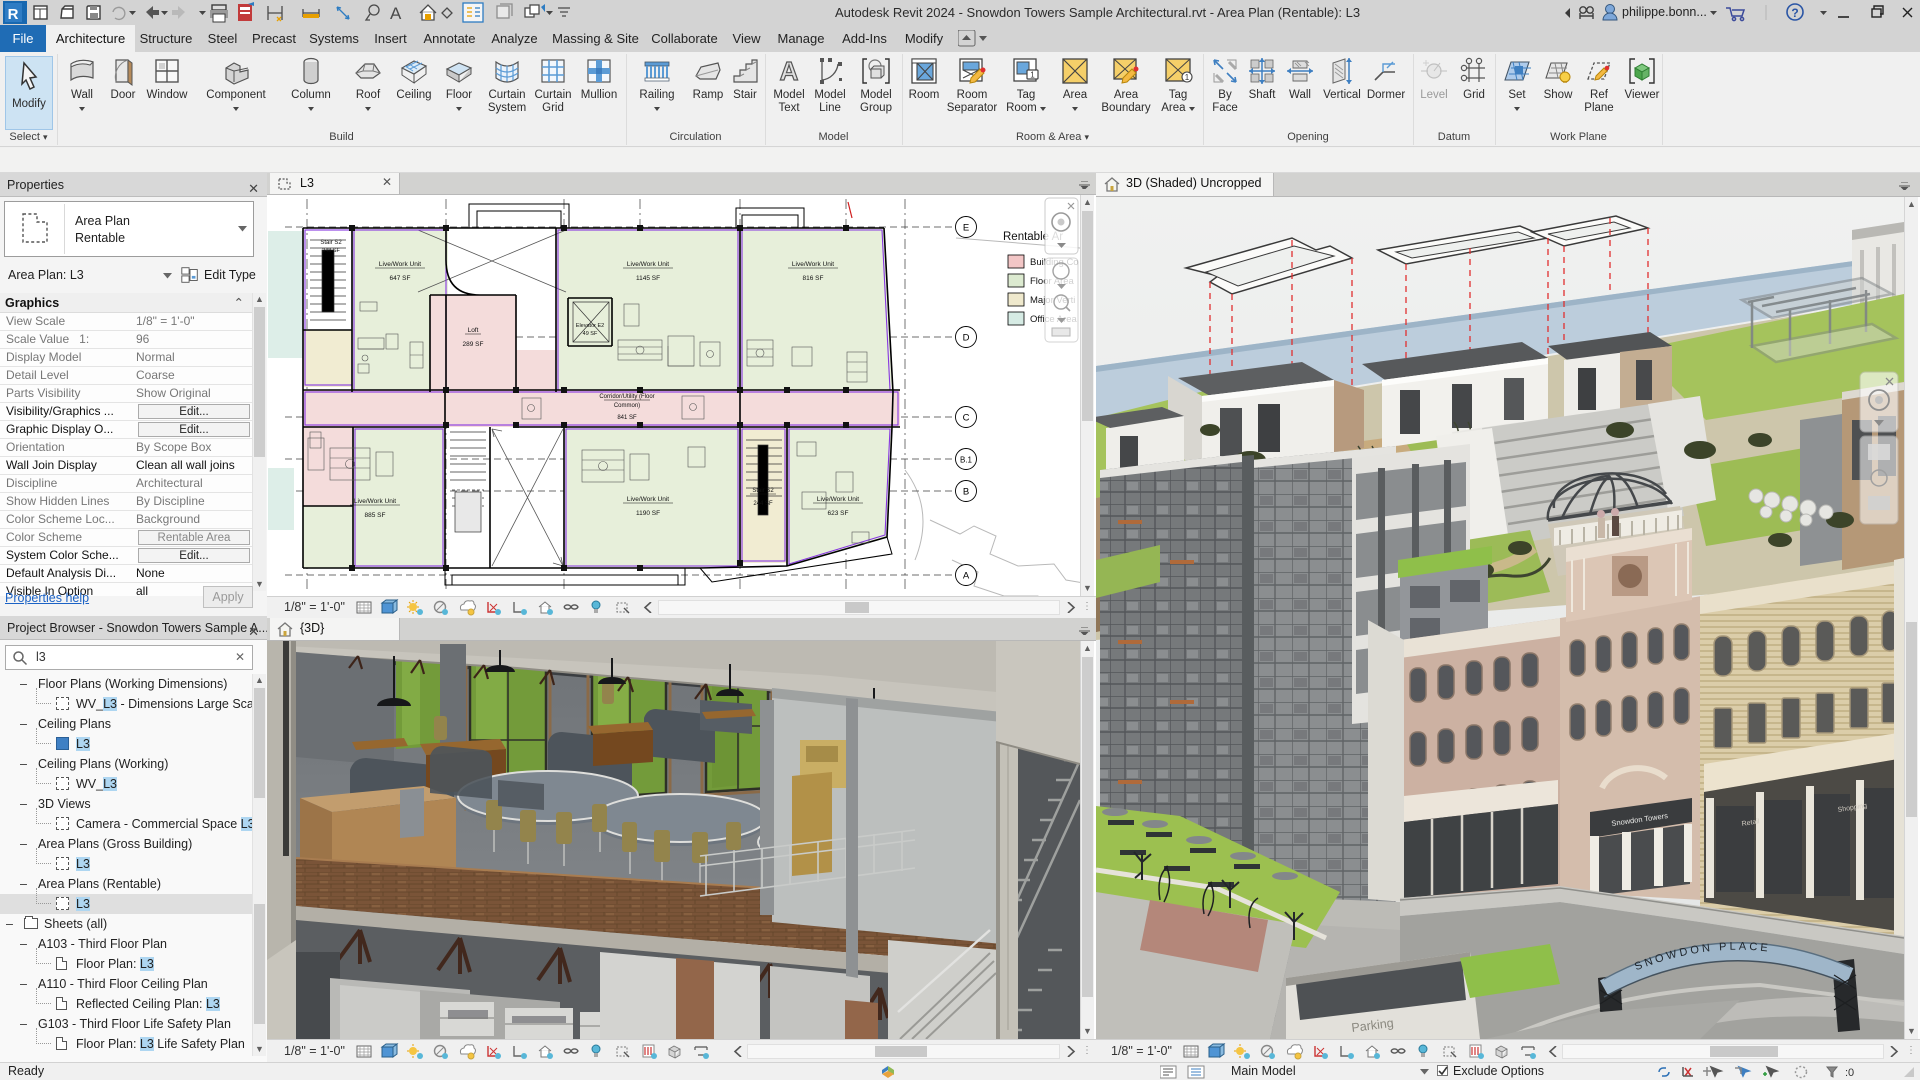 The height and width of the screenshot is (1080, 1920). I want to click on svg-text: 885 SF, so click(375, 515).